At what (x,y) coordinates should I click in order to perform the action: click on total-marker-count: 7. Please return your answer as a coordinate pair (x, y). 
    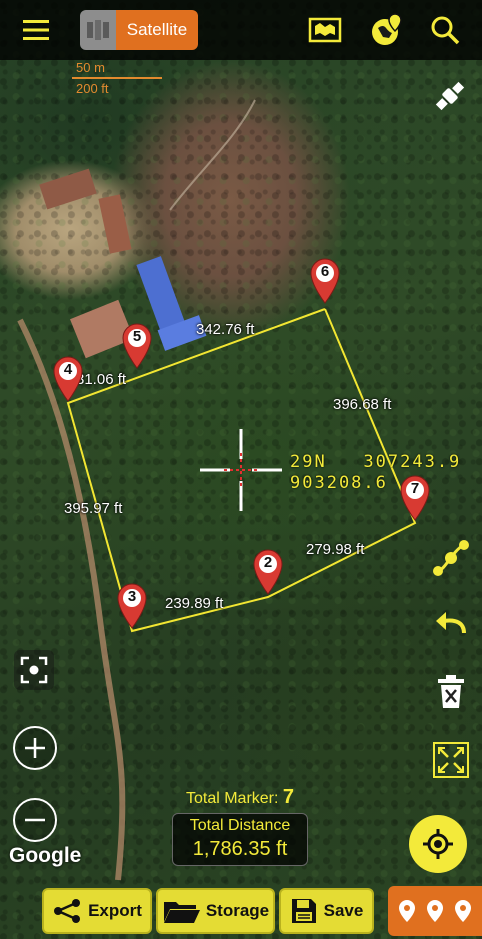
    Looking at the image, I should click on (288, 797).